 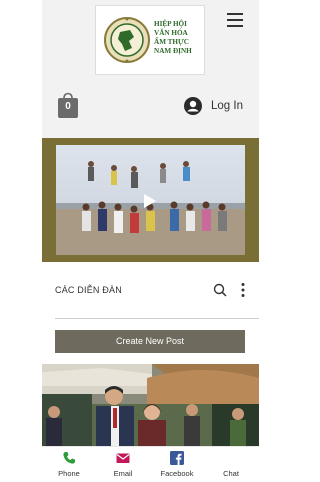 I want to click on email-icon, so click(x=123, y=458).